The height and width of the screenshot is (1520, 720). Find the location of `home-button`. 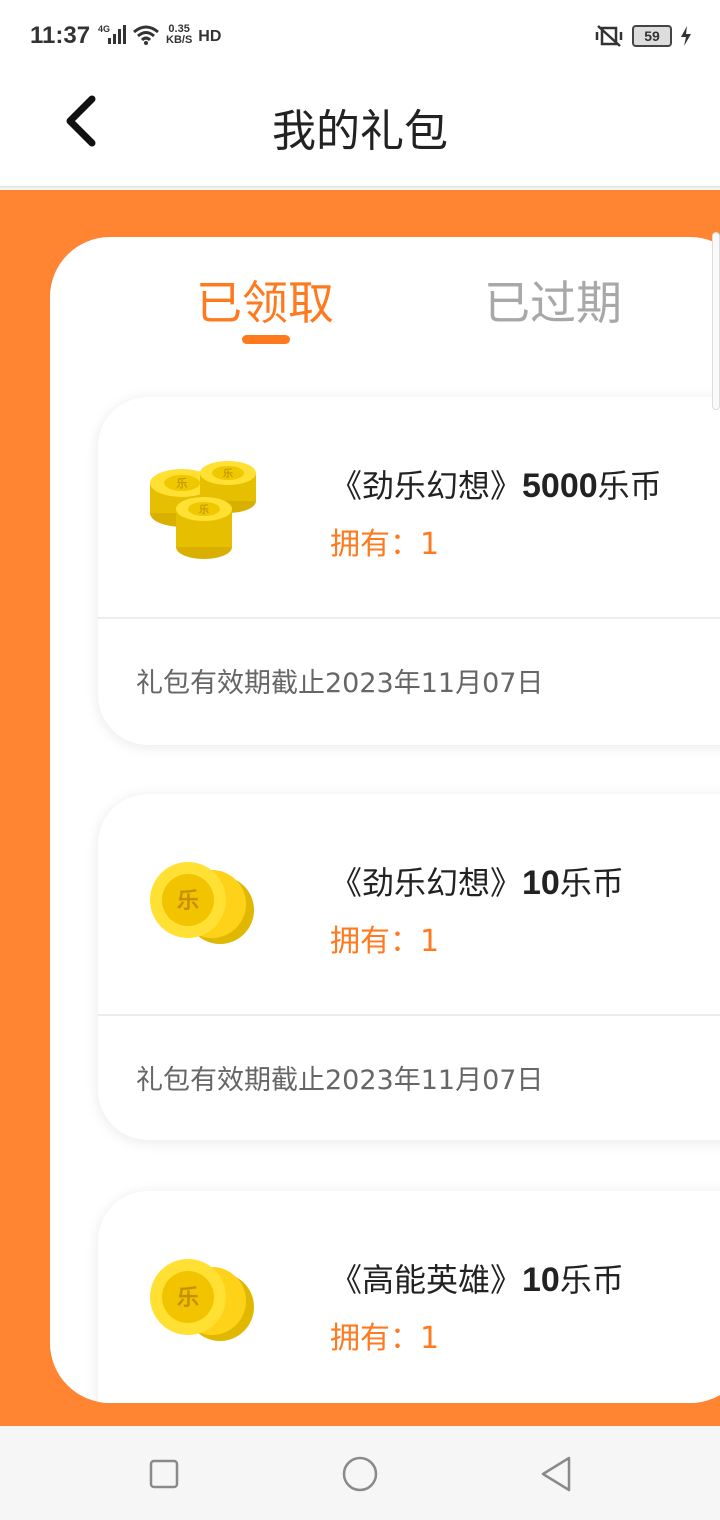

home-button is located at coordinates (360, 1474).